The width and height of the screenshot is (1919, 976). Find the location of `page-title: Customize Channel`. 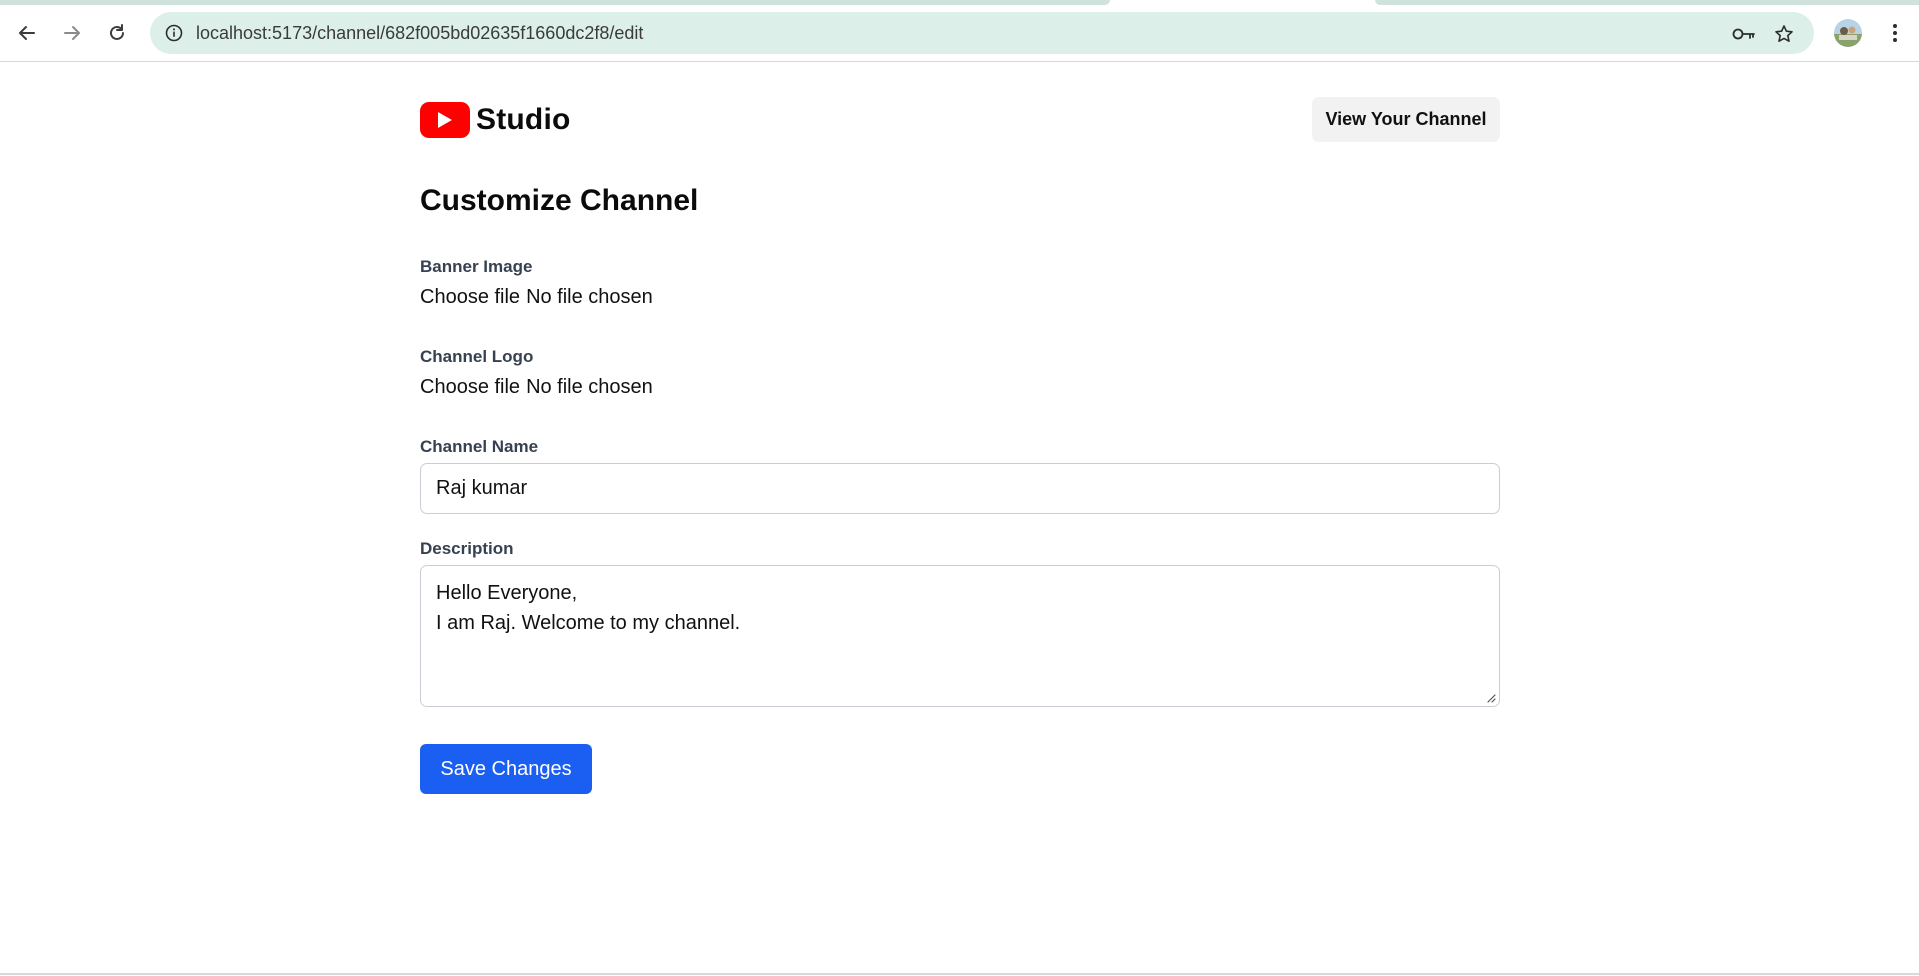

page-title: Customize Channel is located at coordinates (559, 200).